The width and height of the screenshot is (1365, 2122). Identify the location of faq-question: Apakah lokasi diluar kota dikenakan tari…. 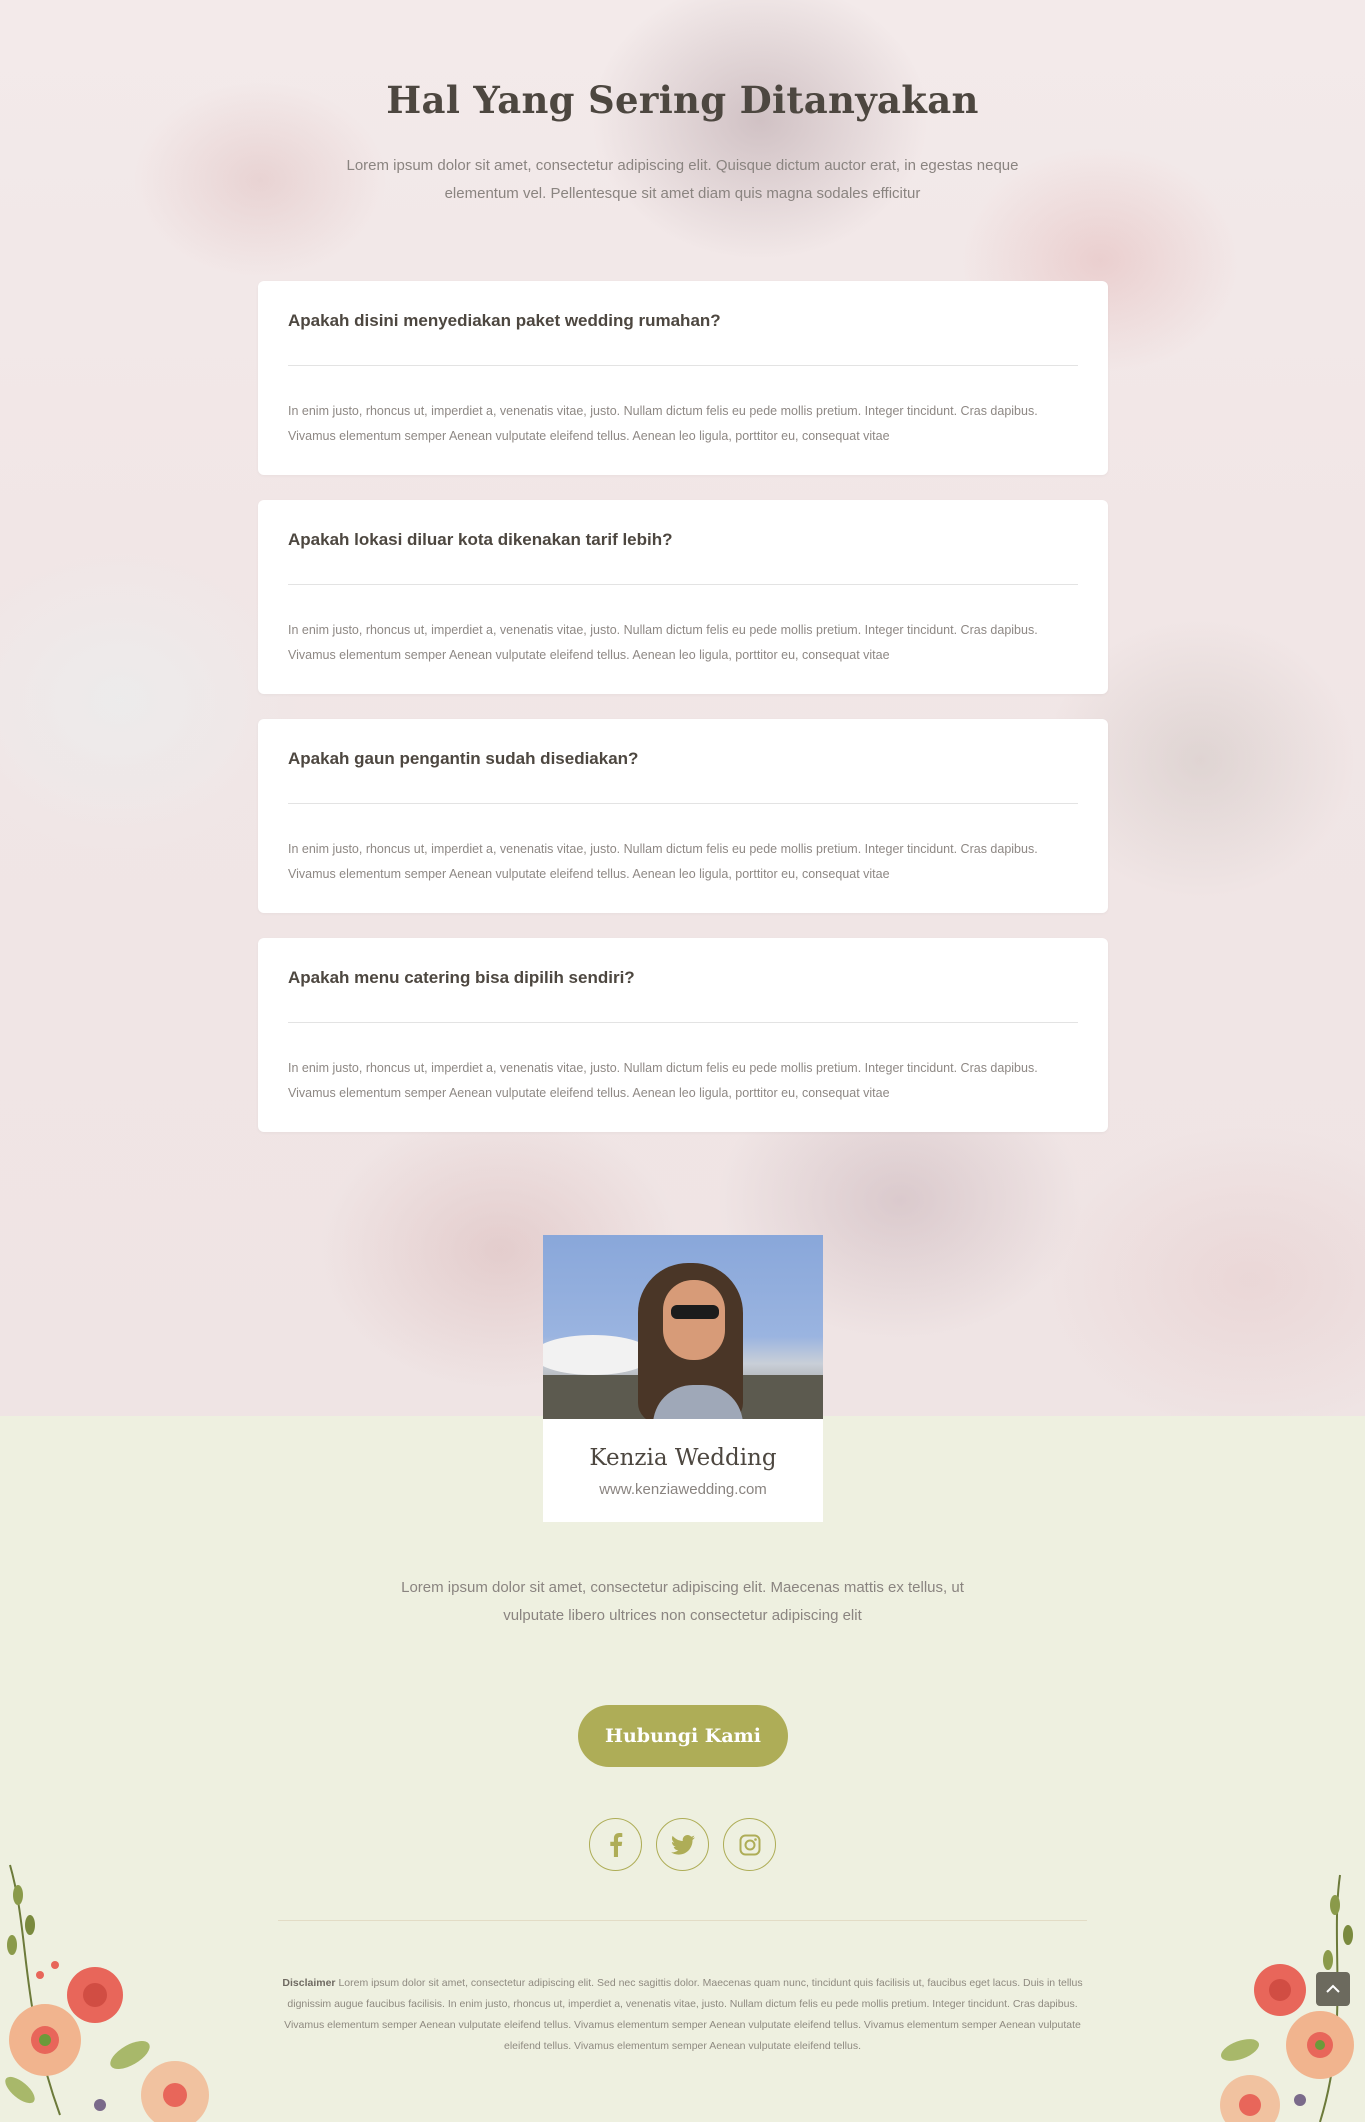
(683, 557).